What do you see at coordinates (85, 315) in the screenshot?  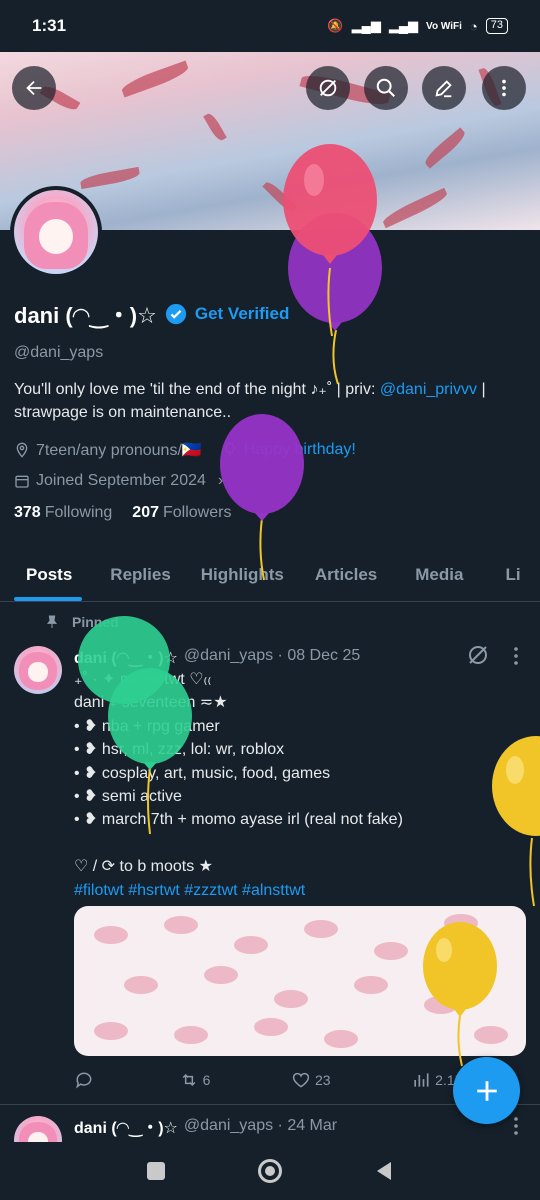 I see `display-name: dani (◠‿・)☆` at bounding box center [85, 315].